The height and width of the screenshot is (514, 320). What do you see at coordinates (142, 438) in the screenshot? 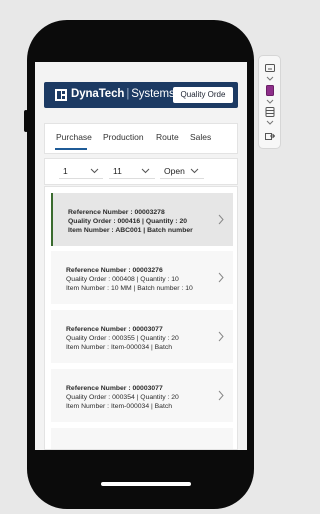
I see `list-item-partial` at bounding box center [142, 438].